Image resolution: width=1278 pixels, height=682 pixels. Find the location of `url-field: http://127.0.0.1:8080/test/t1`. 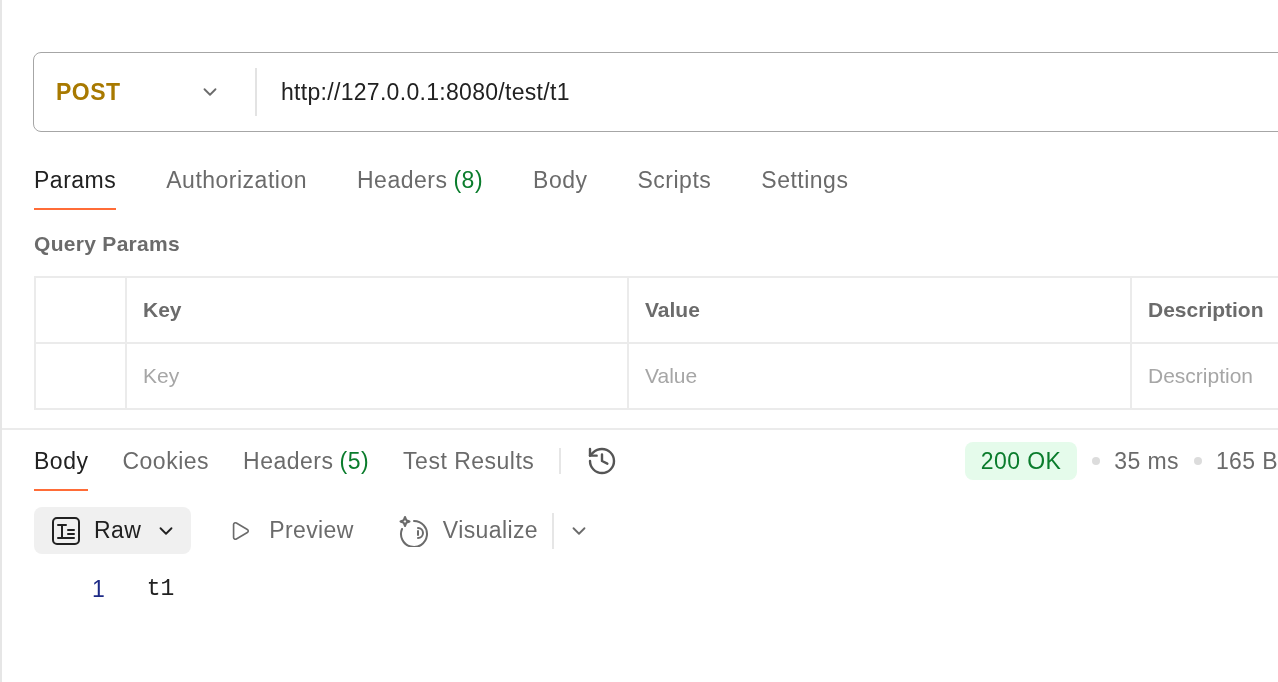

url-field: http://127.0.0.1:8080/test/t1 is located at coordinates (767, 92).